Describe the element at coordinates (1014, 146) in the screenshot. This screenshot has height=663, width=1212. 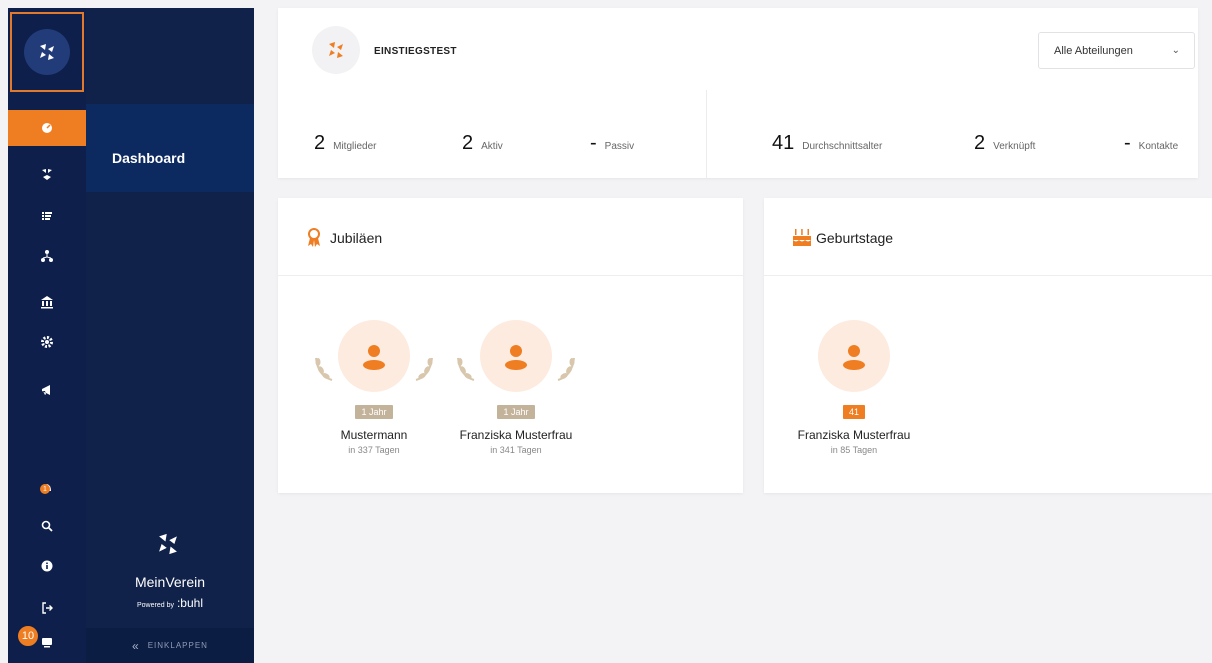
I see `stat-label: Verknüpft` at that location.